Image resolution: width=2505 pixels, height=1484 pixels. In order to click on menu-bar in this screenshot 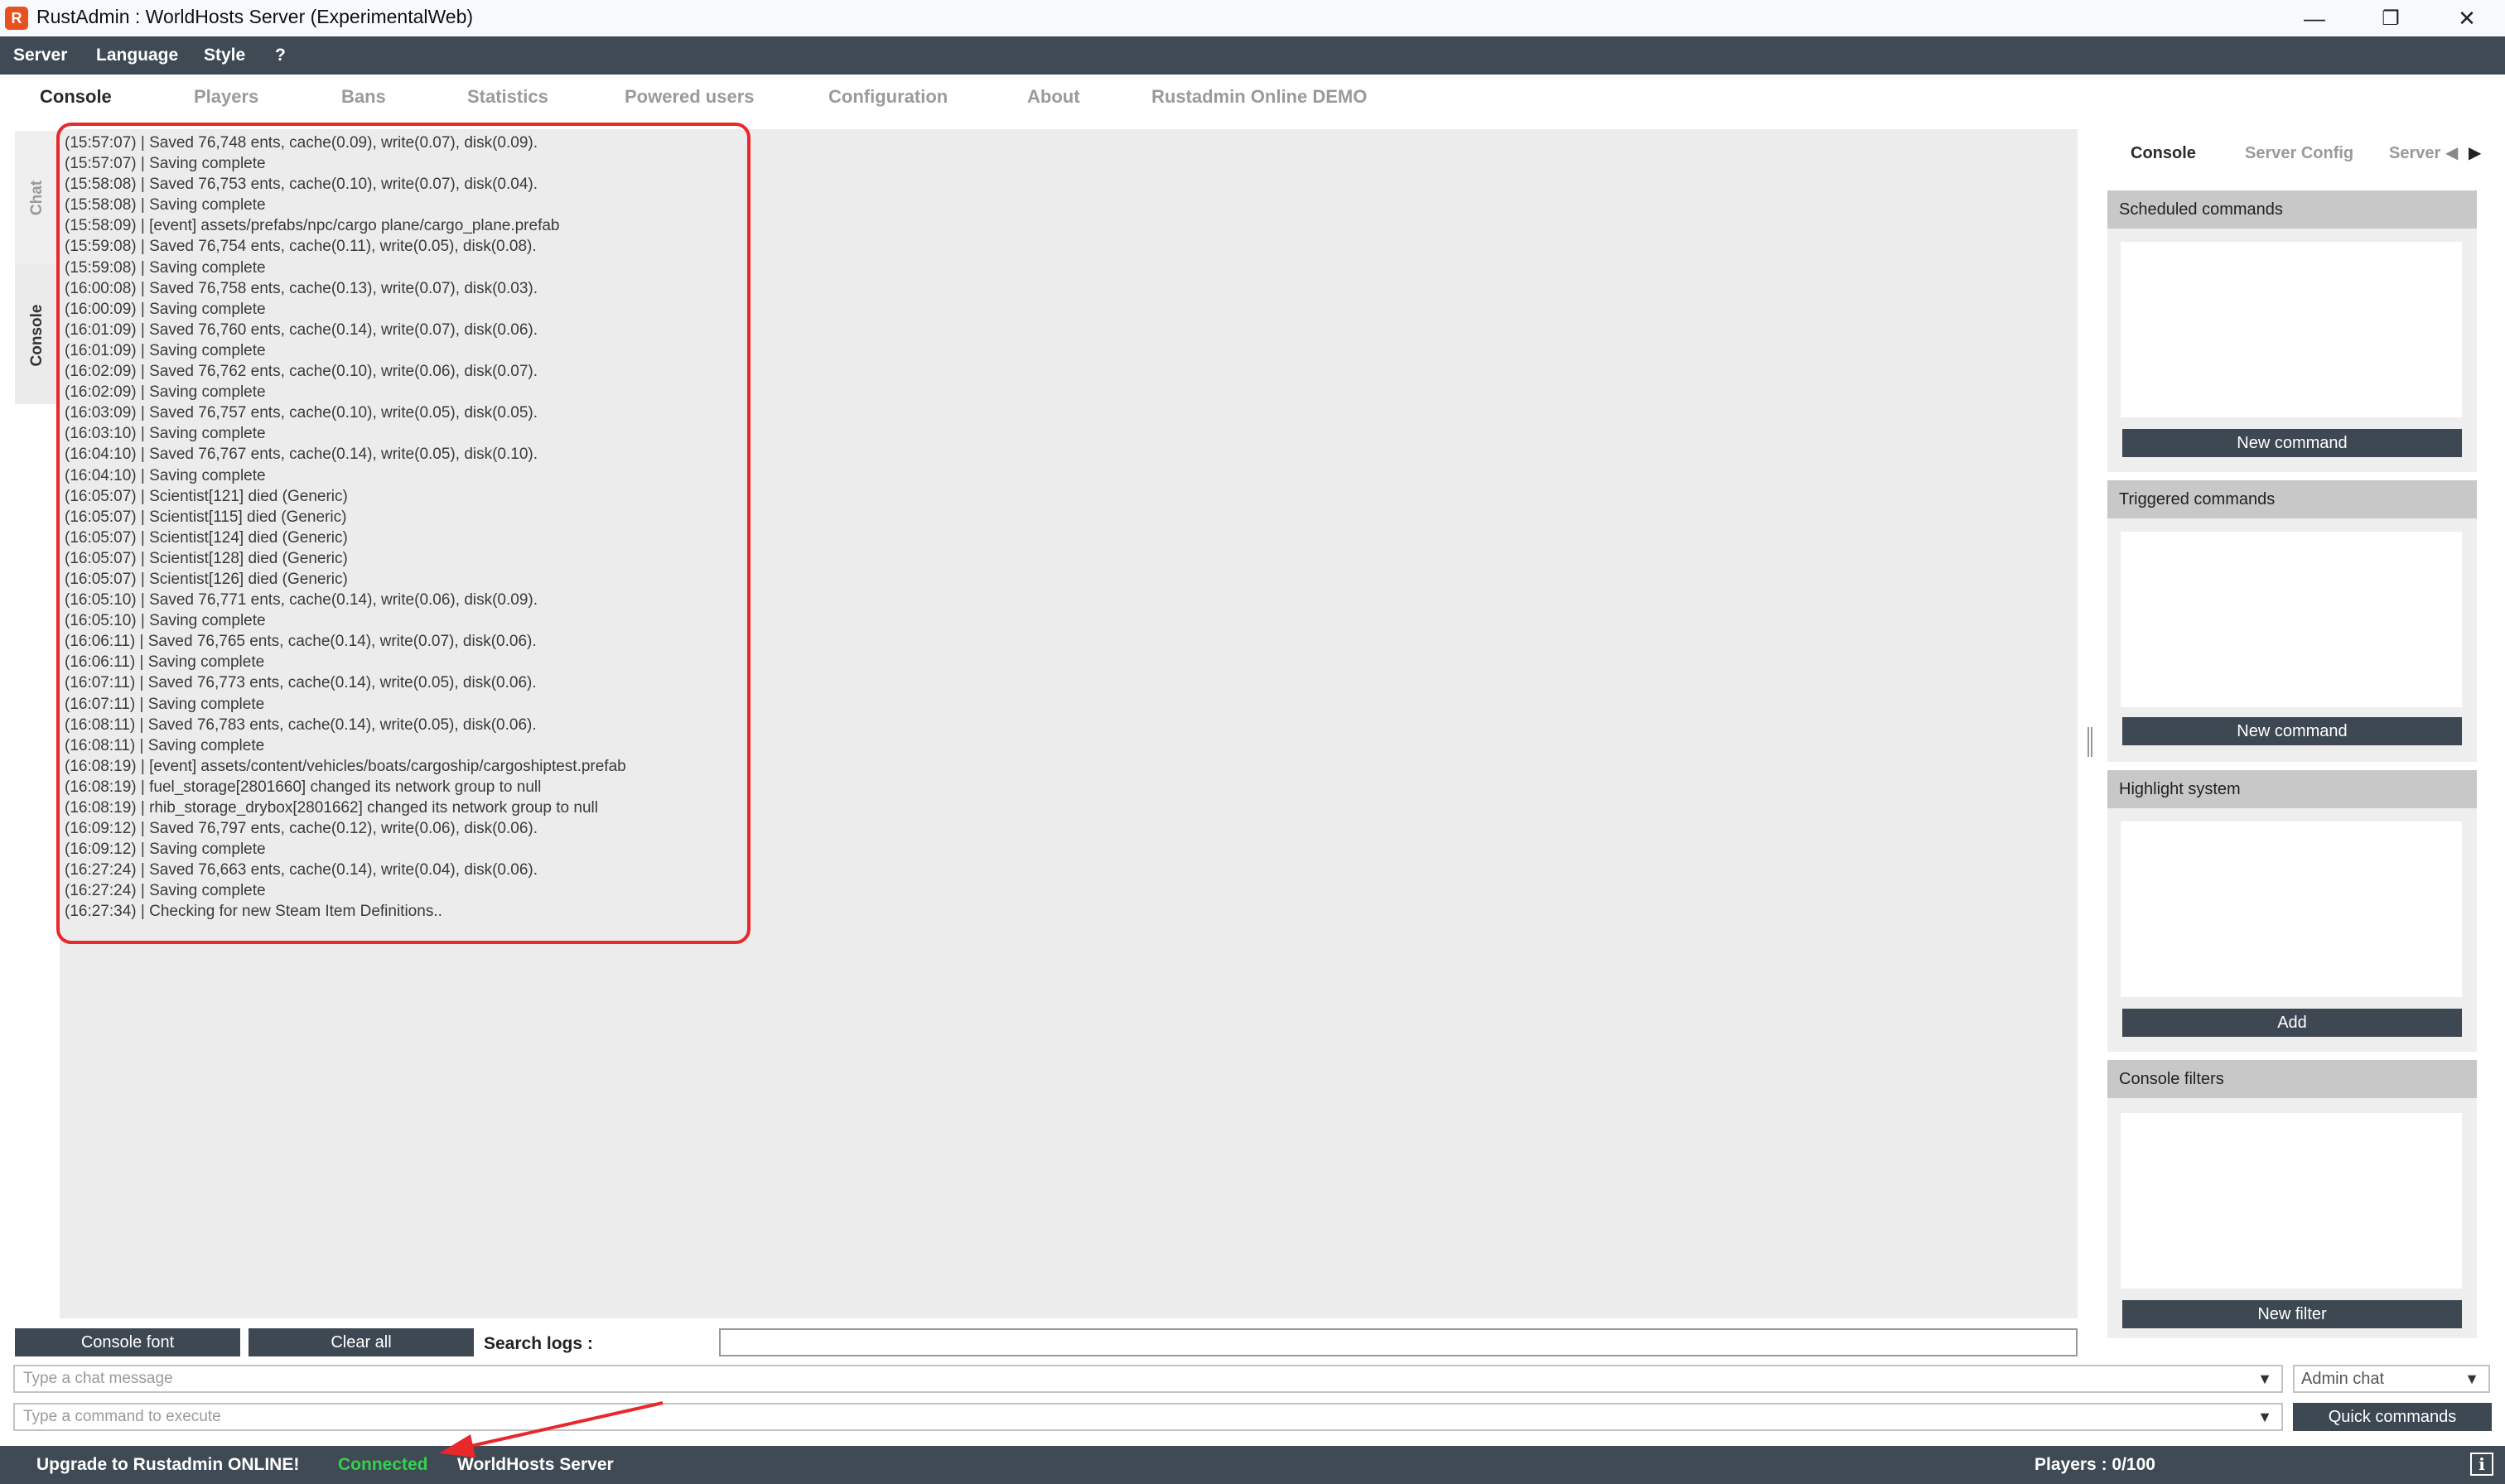, I will do `click(1252, 55)`.